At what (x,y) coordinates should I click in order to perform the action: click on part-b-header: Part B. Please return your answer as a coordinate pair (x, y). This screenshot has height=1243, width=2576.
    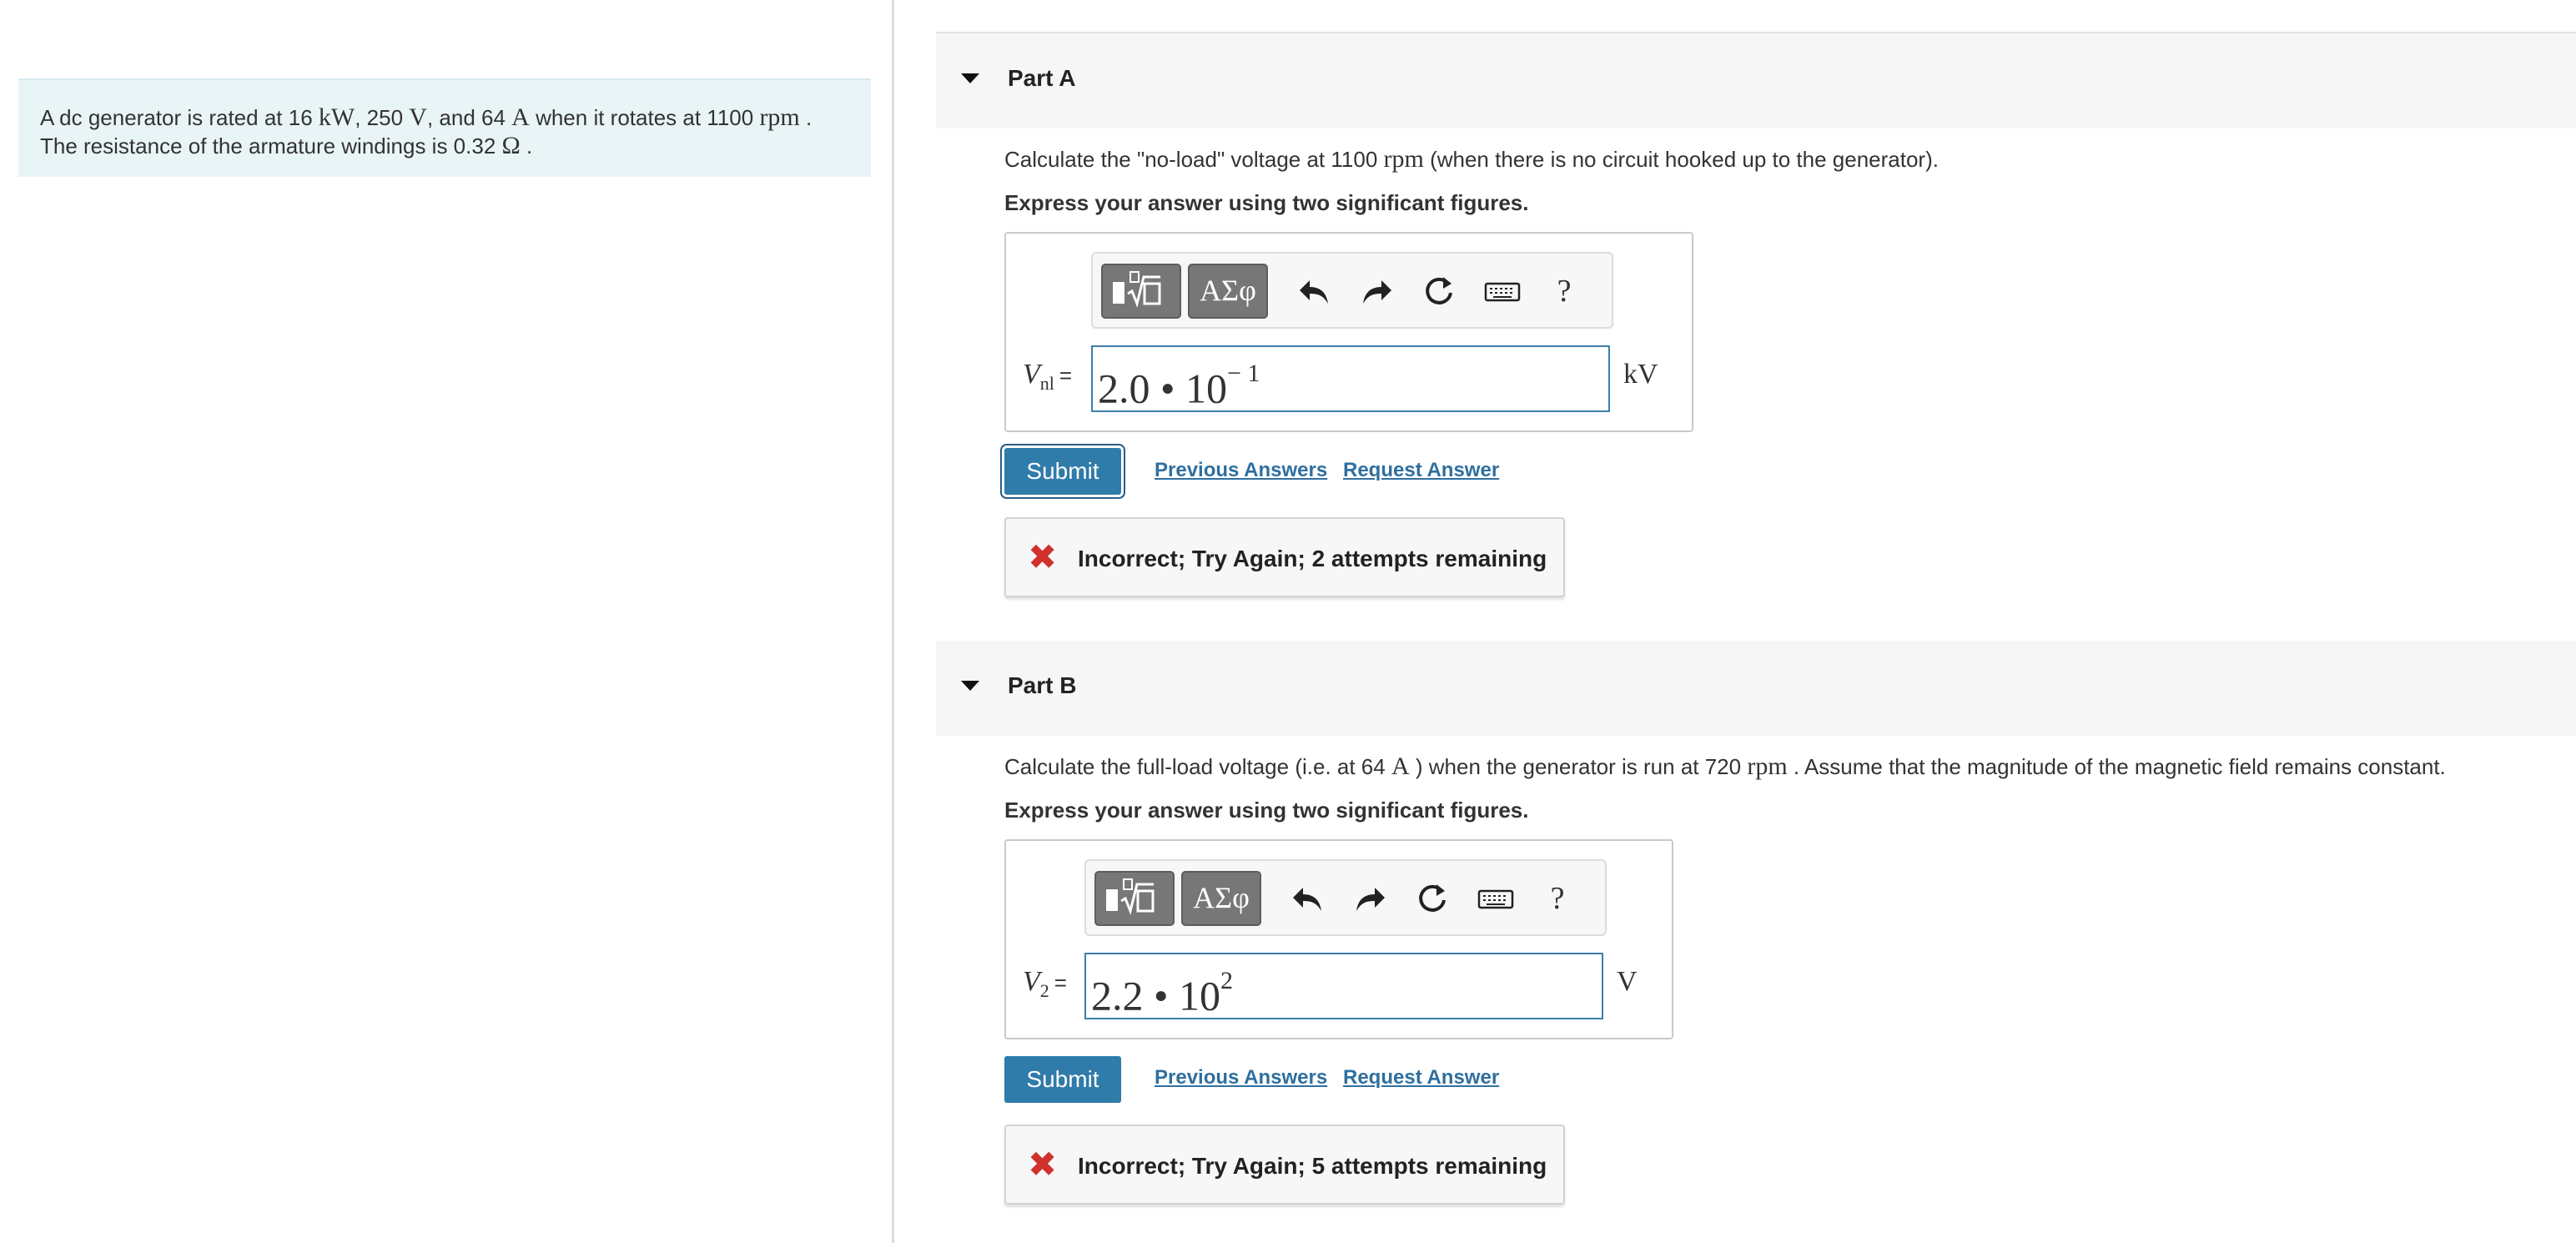
    Looking at the image, I should click on (1756, 688).